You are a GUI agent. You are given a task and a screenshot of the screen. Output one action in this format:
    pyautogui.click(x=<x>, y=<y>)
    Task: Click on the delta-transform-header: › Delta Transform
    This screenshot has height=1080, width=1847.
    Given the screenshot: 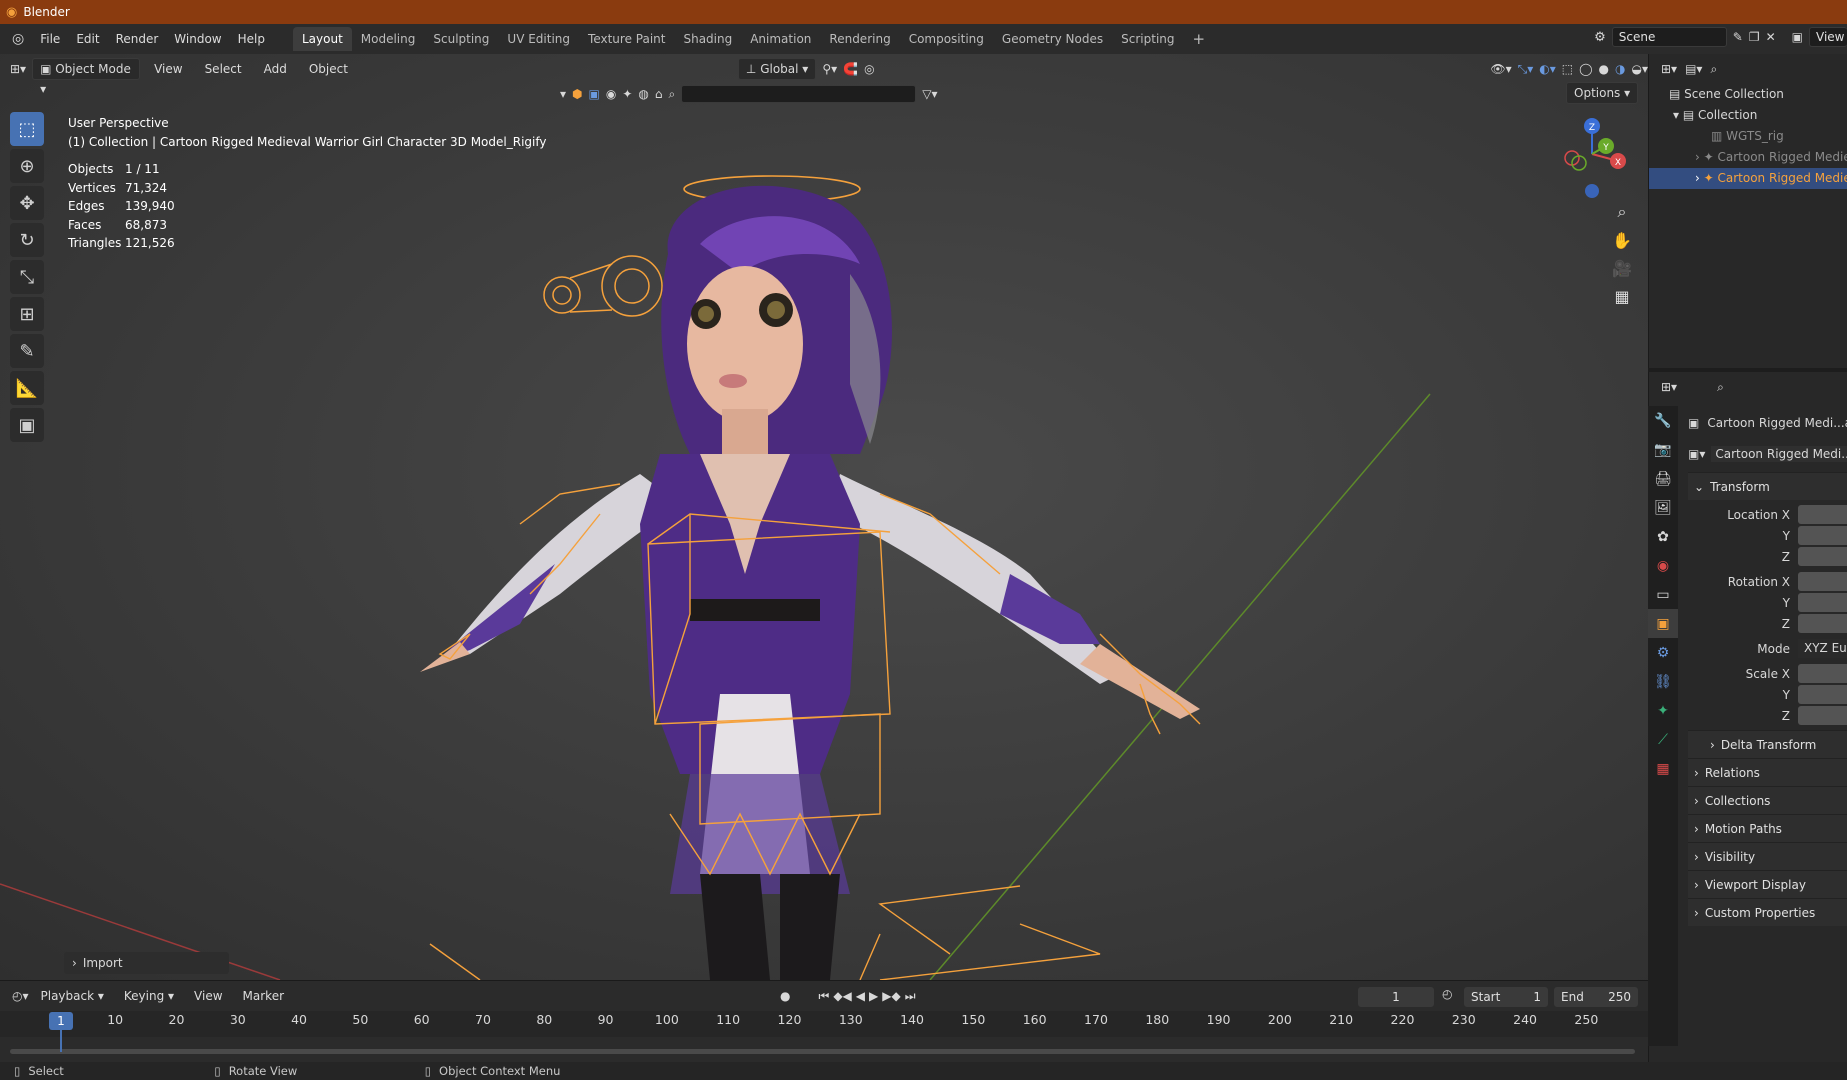 What is the action you would take?
    pyautogui.click(x=1767, y=744)
    